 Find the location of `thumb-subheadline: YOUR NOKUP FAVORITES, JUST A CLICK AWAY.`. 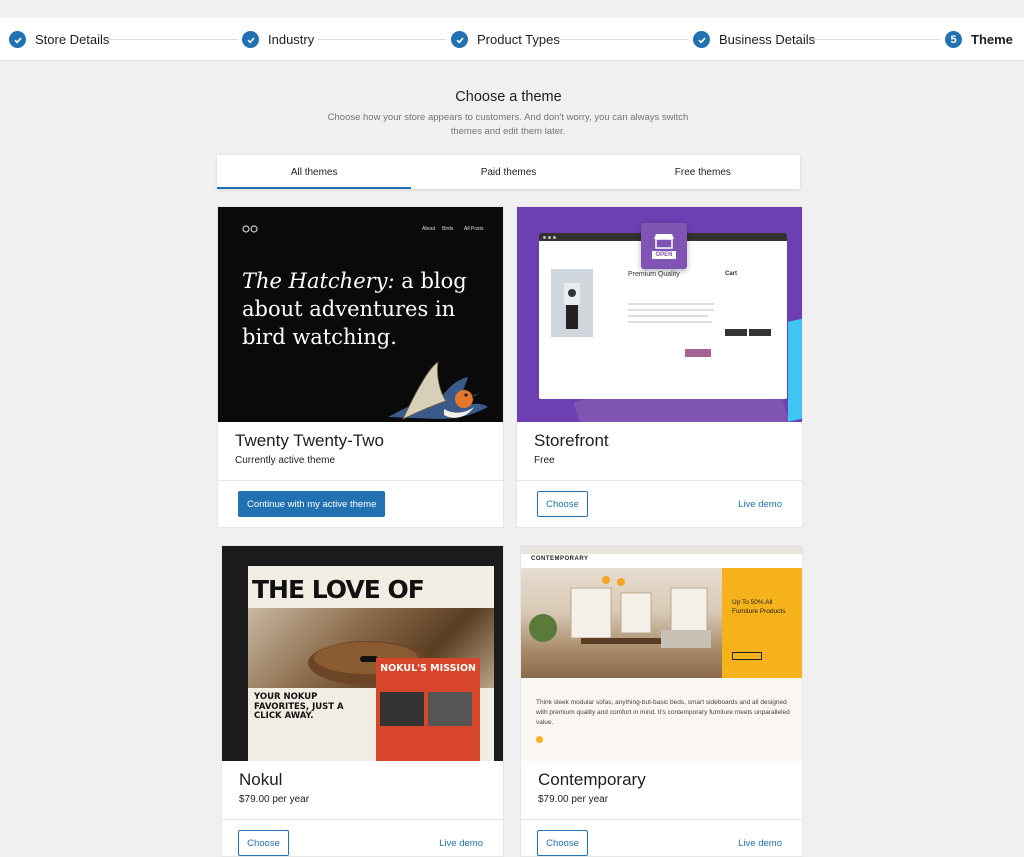

thumb-subheadline: YOUR NOKUP FAVORITES, JUST A CLICK AWAY. is located at coordinates (299, 706).